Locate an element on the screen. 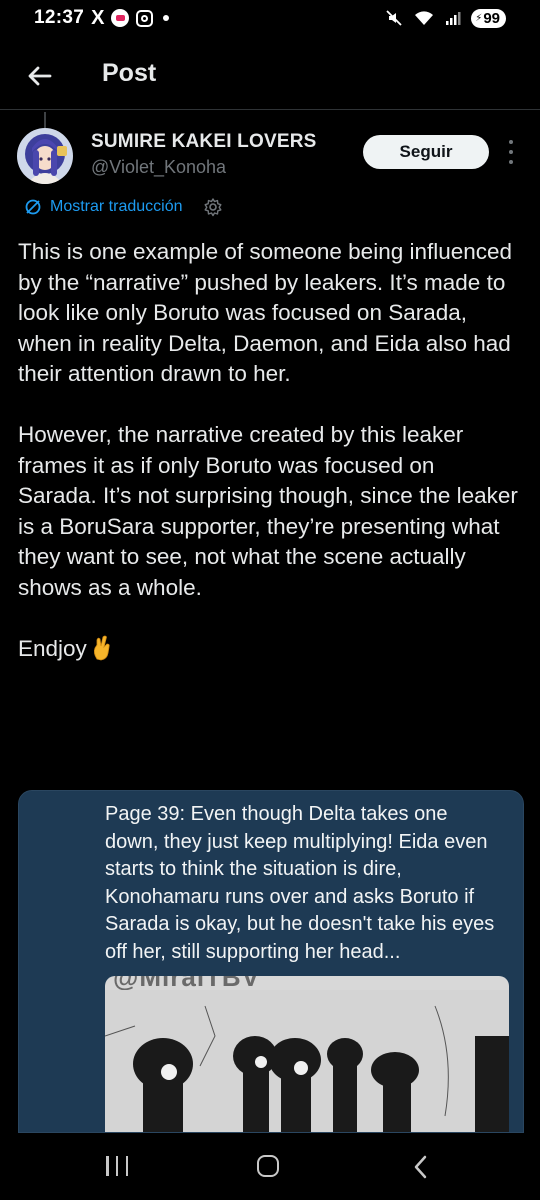 The image size is (540, 1200). manga-page-image: @MiraiTBV is located at coordinates (307, 1054).